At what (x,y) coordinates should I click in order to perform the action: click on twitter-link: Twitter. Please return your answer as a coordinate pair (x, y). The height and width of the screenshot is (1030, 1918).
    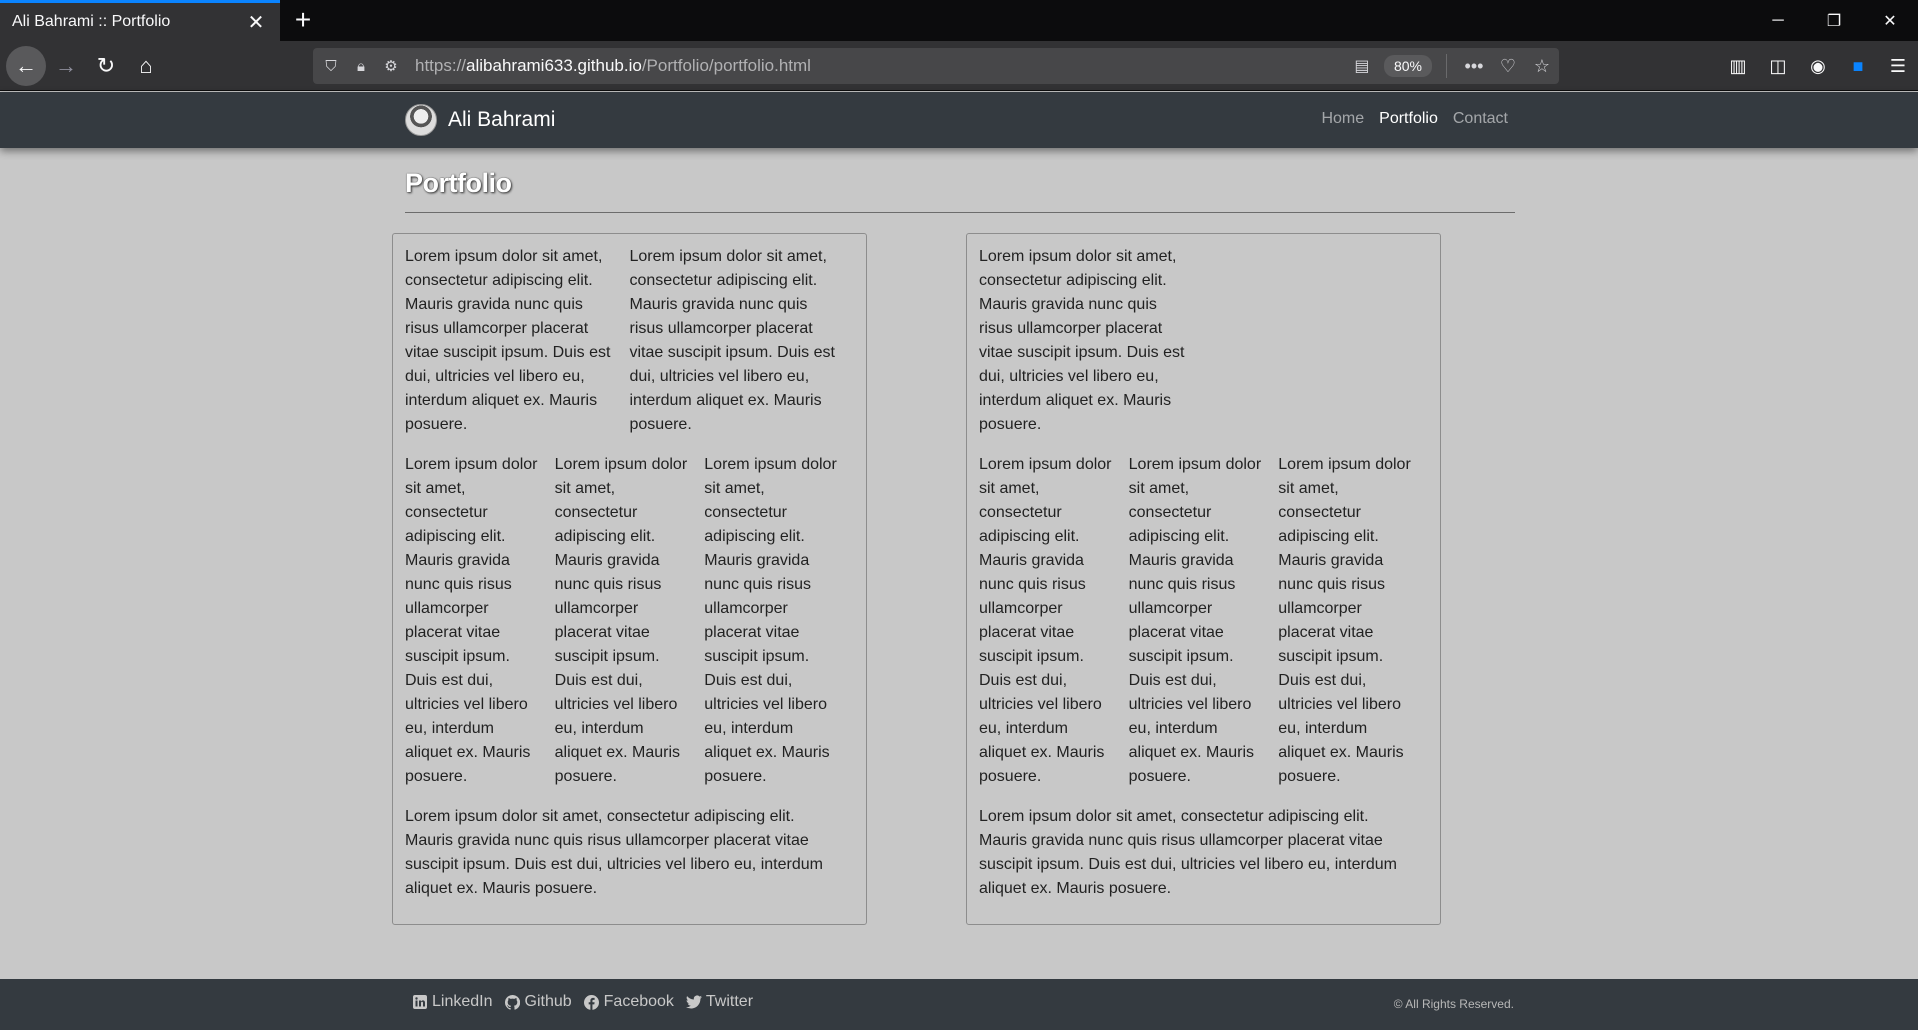
    Looking at the image, I should click on (719, 1002).